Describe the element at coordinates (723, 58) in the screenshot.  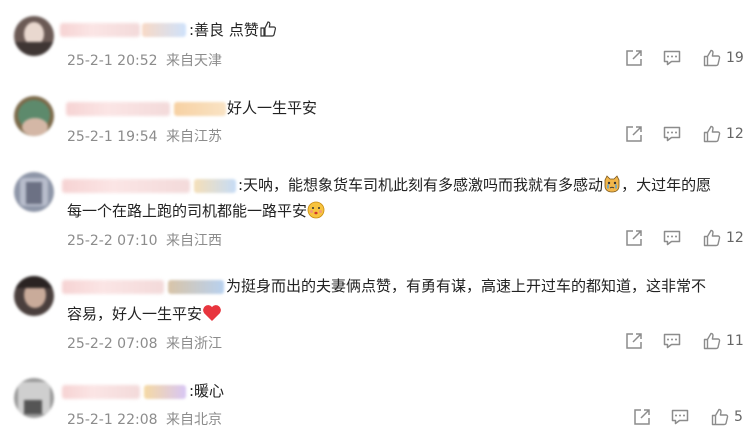
I see `like-button: 19` at that location.